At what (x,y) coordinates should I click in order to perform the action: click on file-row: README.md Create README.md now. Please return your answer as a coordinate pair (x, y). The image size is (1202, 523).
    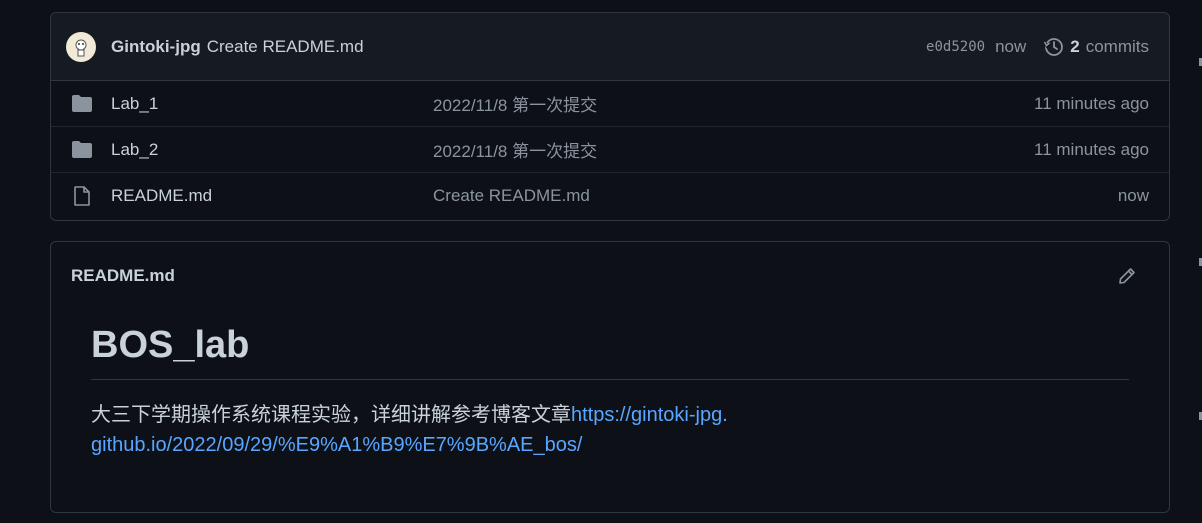
    Looking at the image, I should click on (610, 196).